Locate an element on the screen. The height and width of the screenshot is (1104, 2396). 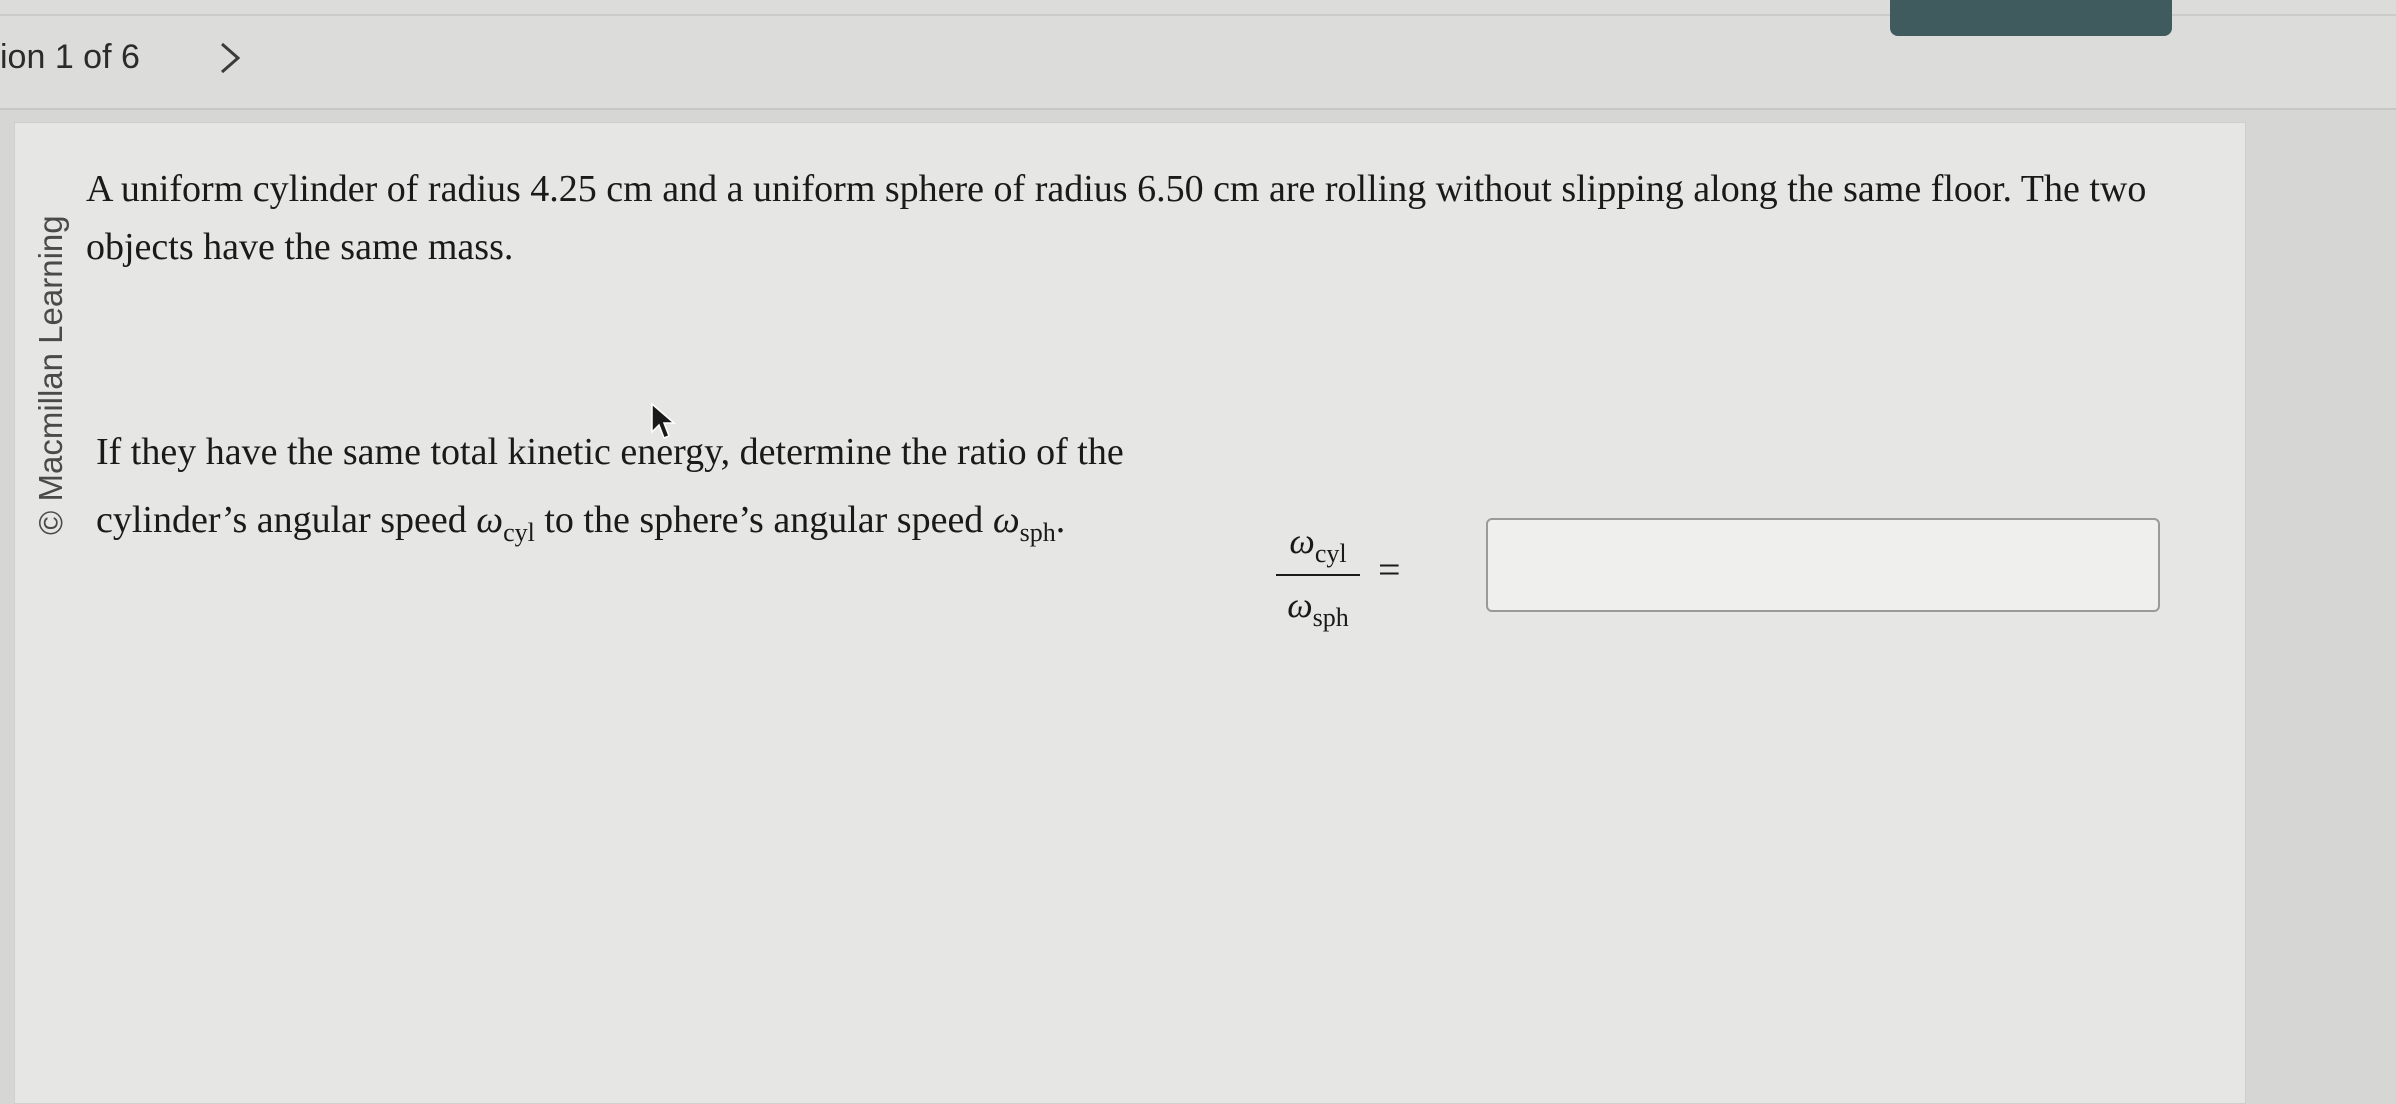
equals-sign: = is located at coordinates (1389, 569).